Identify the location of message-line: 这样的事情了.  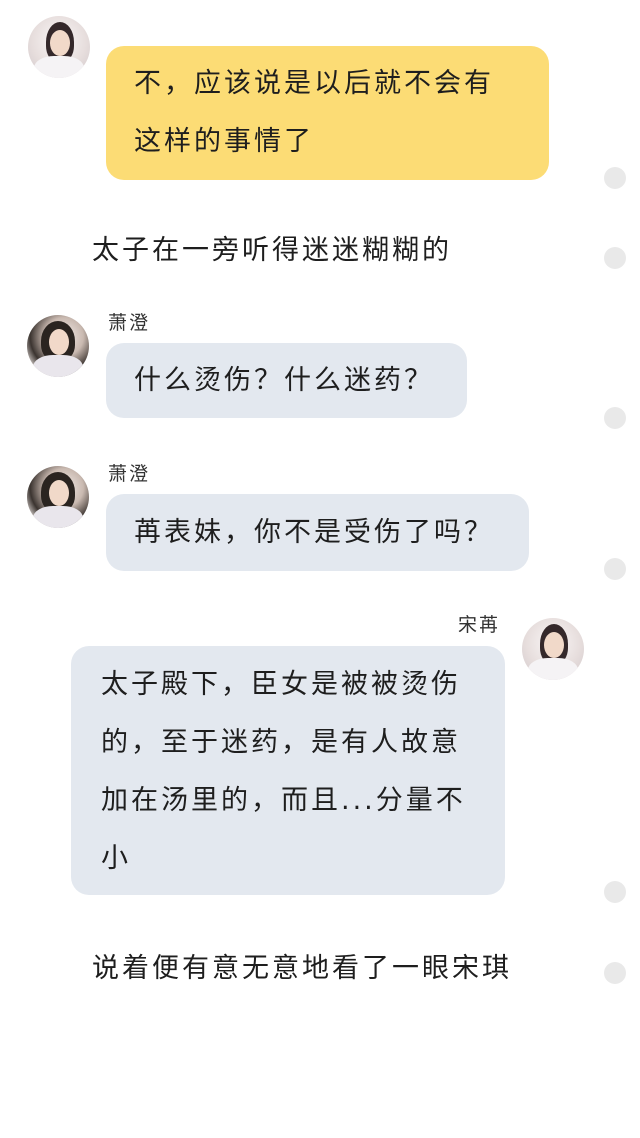
(224, 141).